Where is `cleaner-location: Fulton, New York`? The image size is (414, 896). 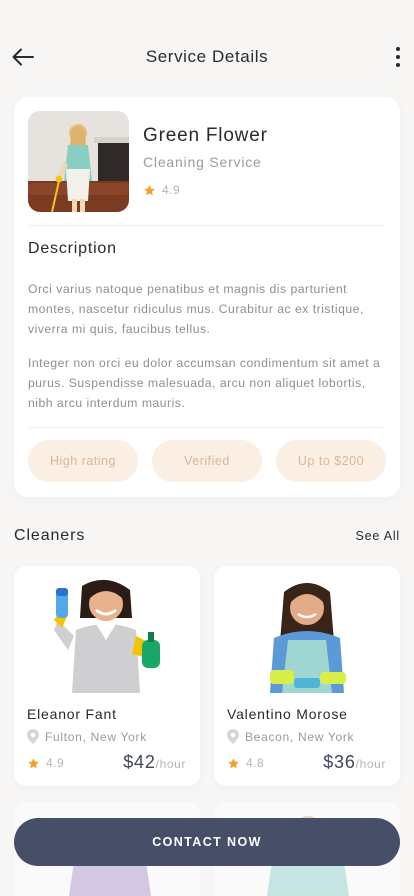 cleaner-location: Fulton, New York is located at coordinates (87, 736).